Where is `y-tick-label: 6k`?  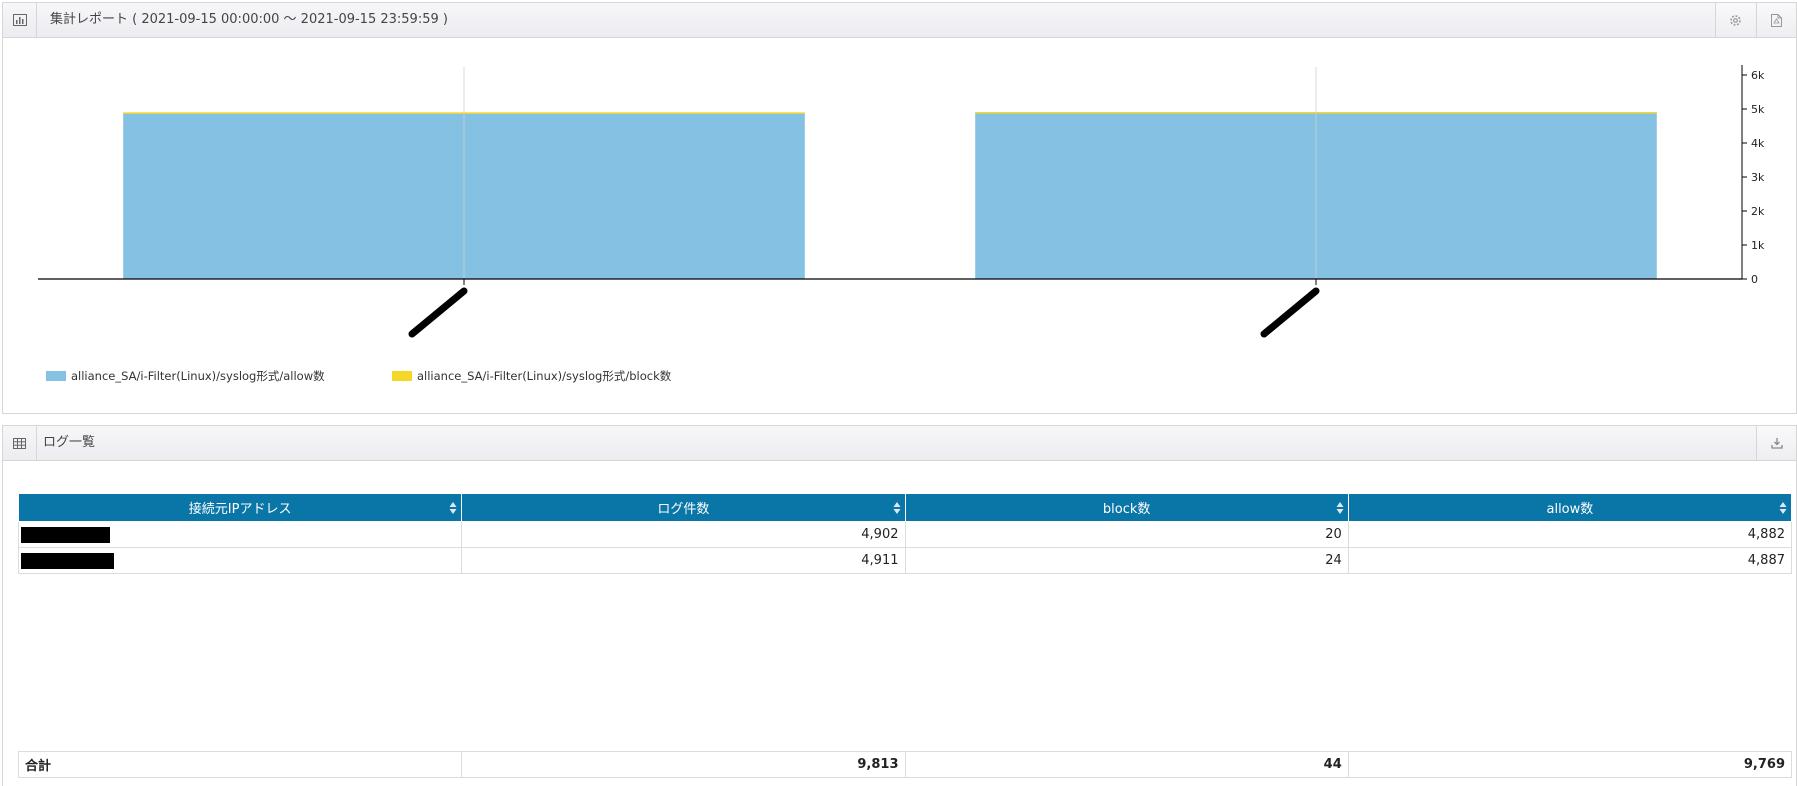
y-tick-label: 6k is located at coordinates (1758, 75).